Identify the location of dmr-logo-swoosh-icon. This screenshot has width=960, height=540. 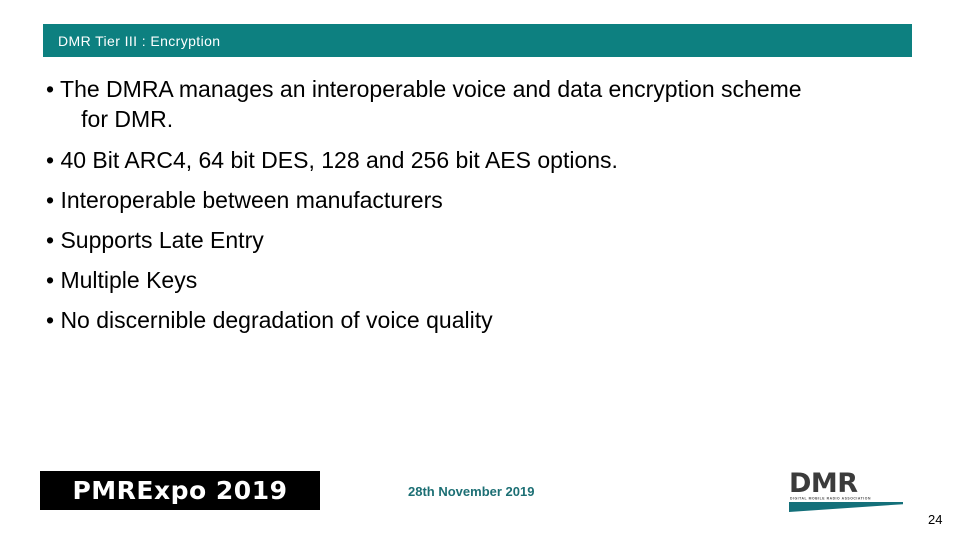
(846, 507).